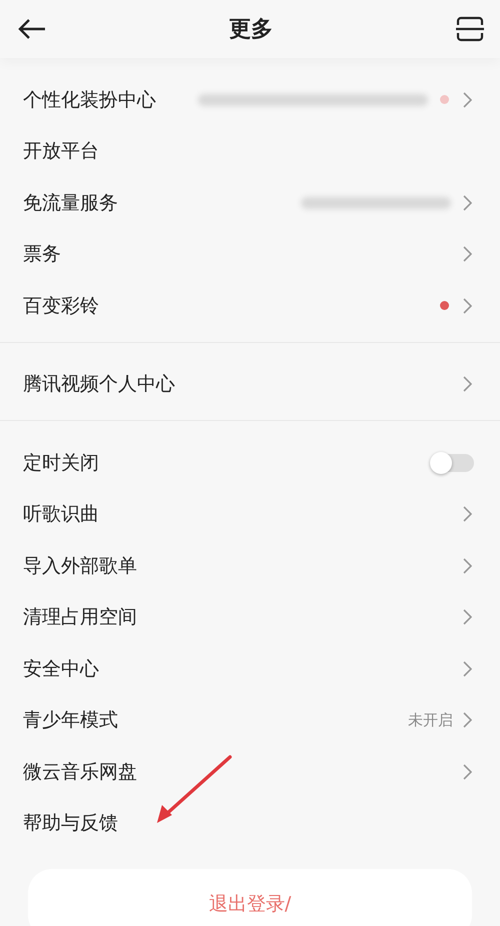  I want to click on settings-row: 清理占用空间, so click(250, 617).